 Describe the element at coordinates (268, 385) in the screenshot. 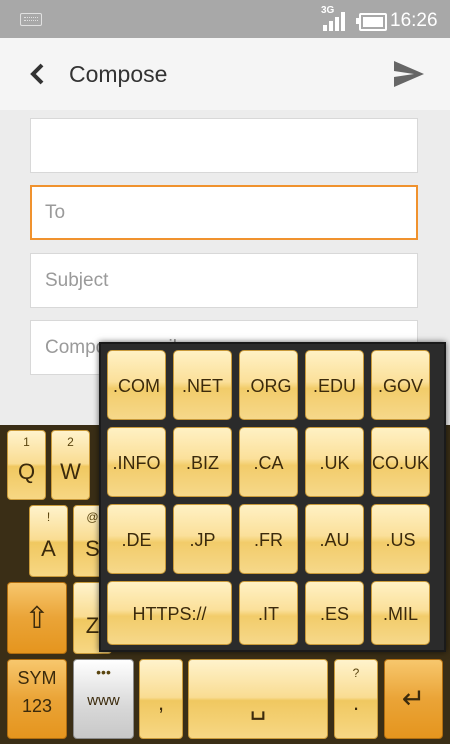

I see `domain-key-org: .ORG` at that location.